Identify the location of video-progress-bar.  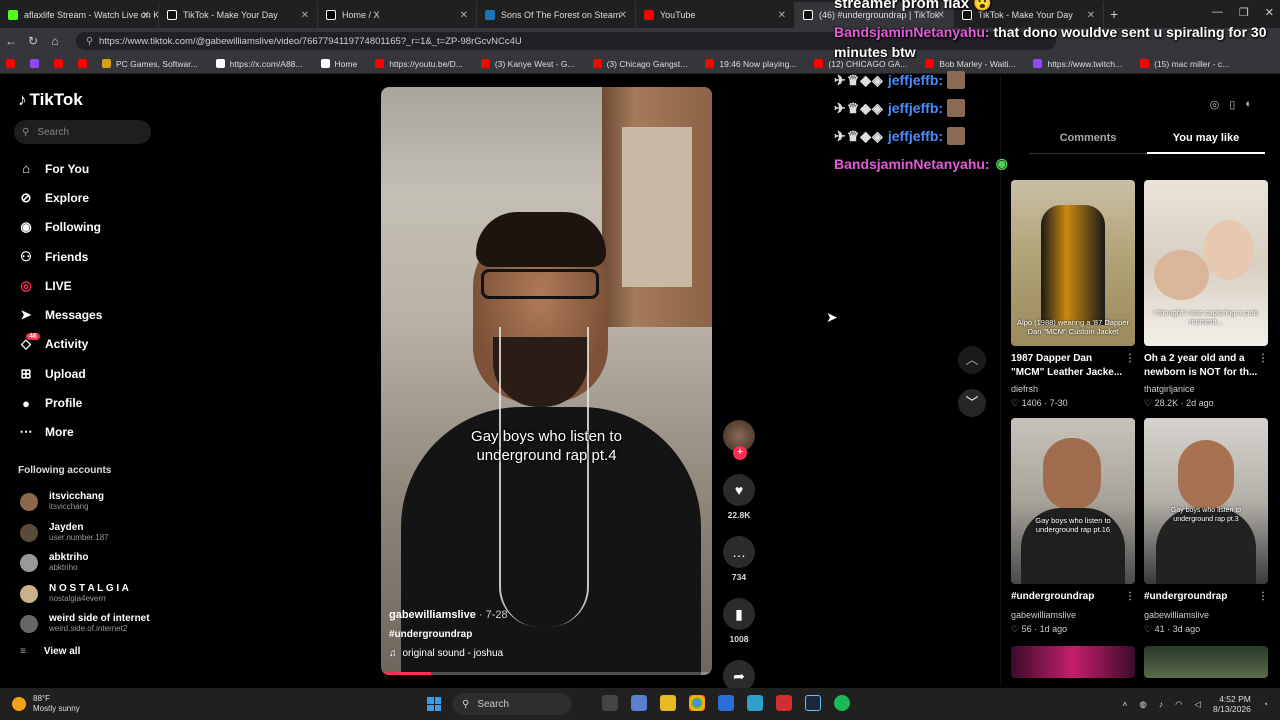
(406, 673).